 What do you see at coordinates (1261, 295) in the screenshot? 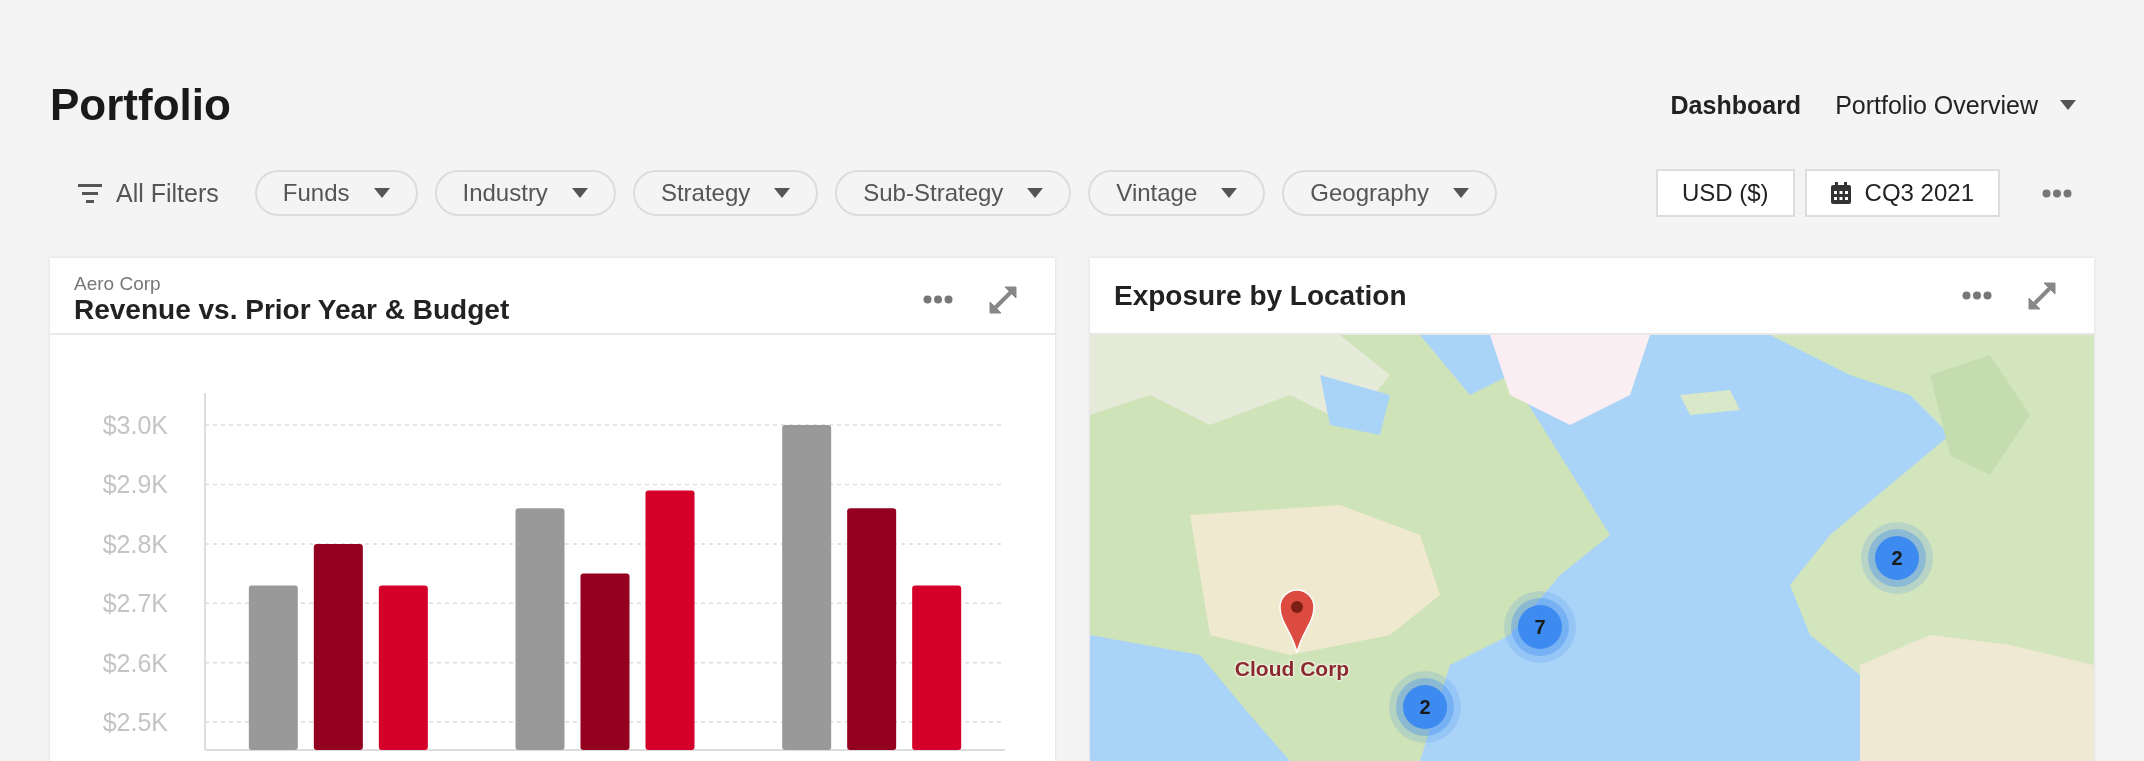
I see `card-title: Exposure by Location` at bounding box center [1261, 295].